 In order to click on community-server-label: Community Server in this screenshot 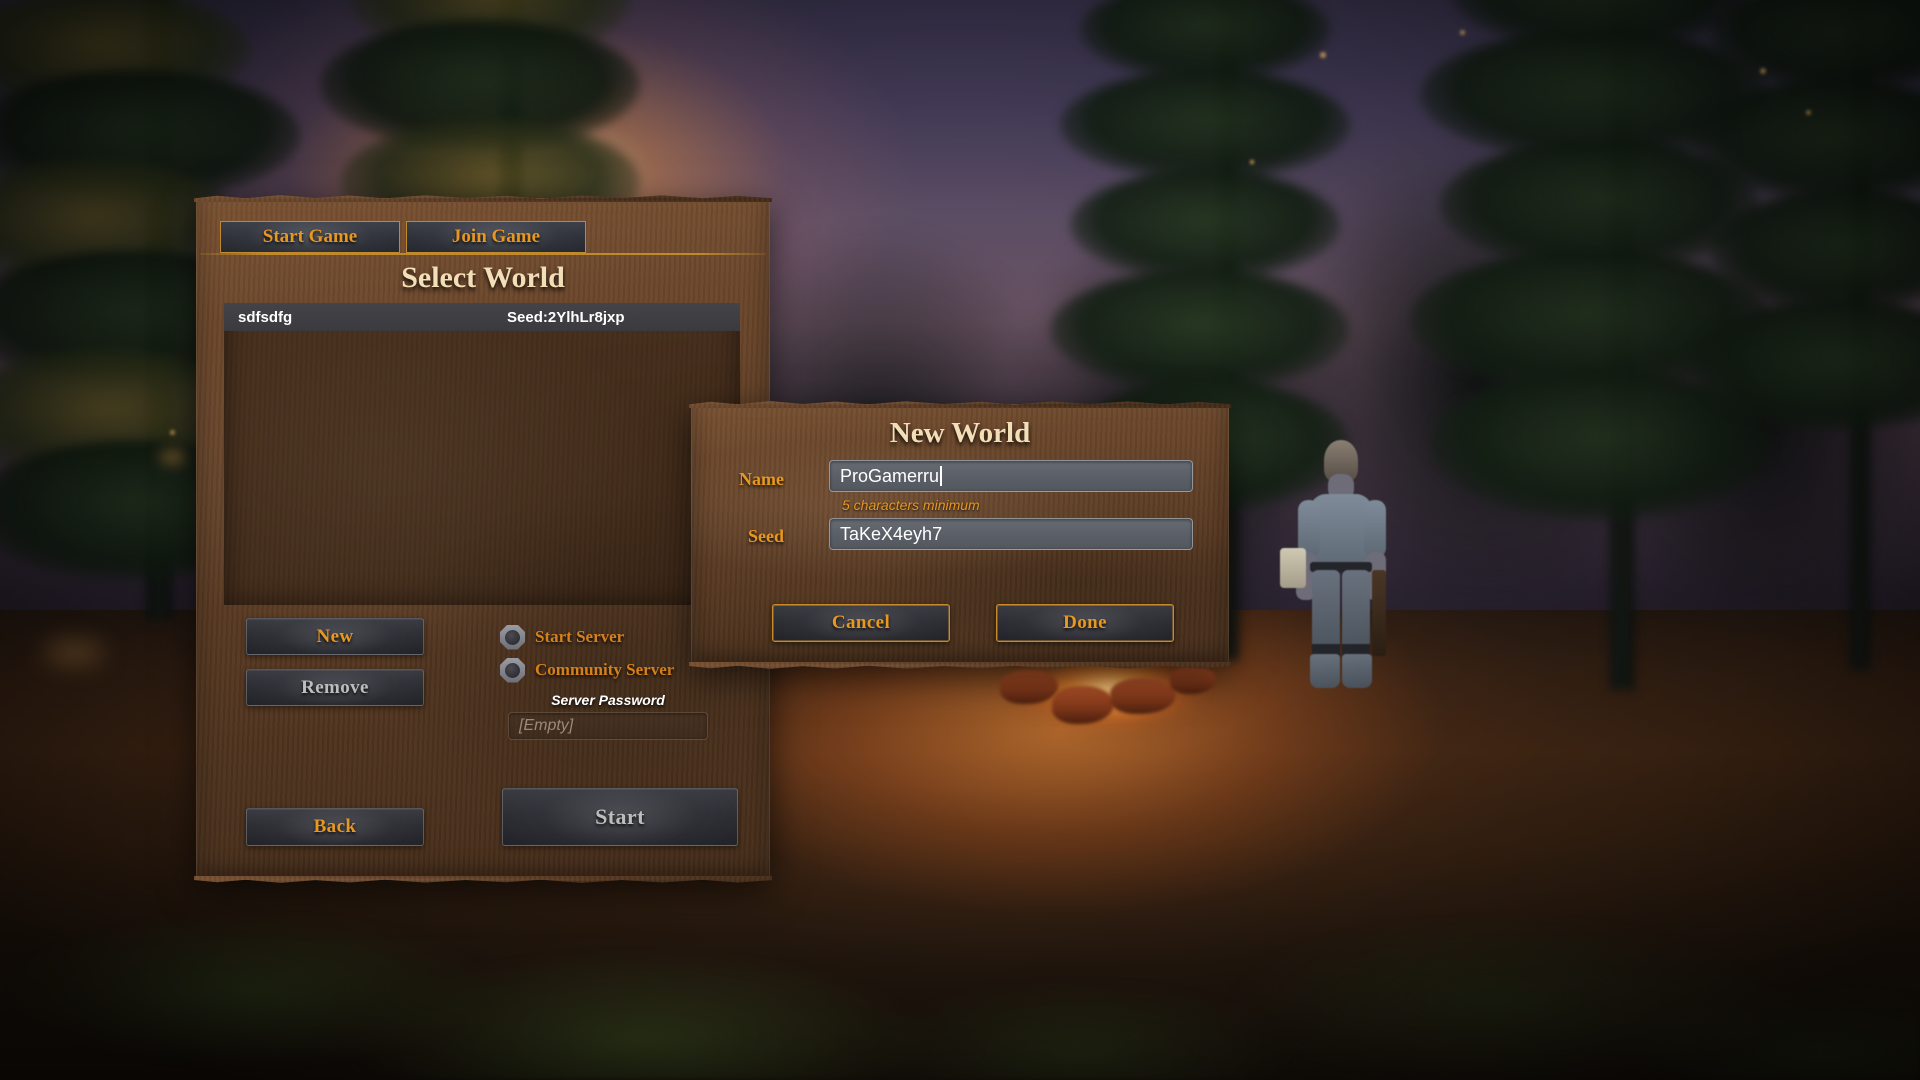, I will do `click(605, 669)`.